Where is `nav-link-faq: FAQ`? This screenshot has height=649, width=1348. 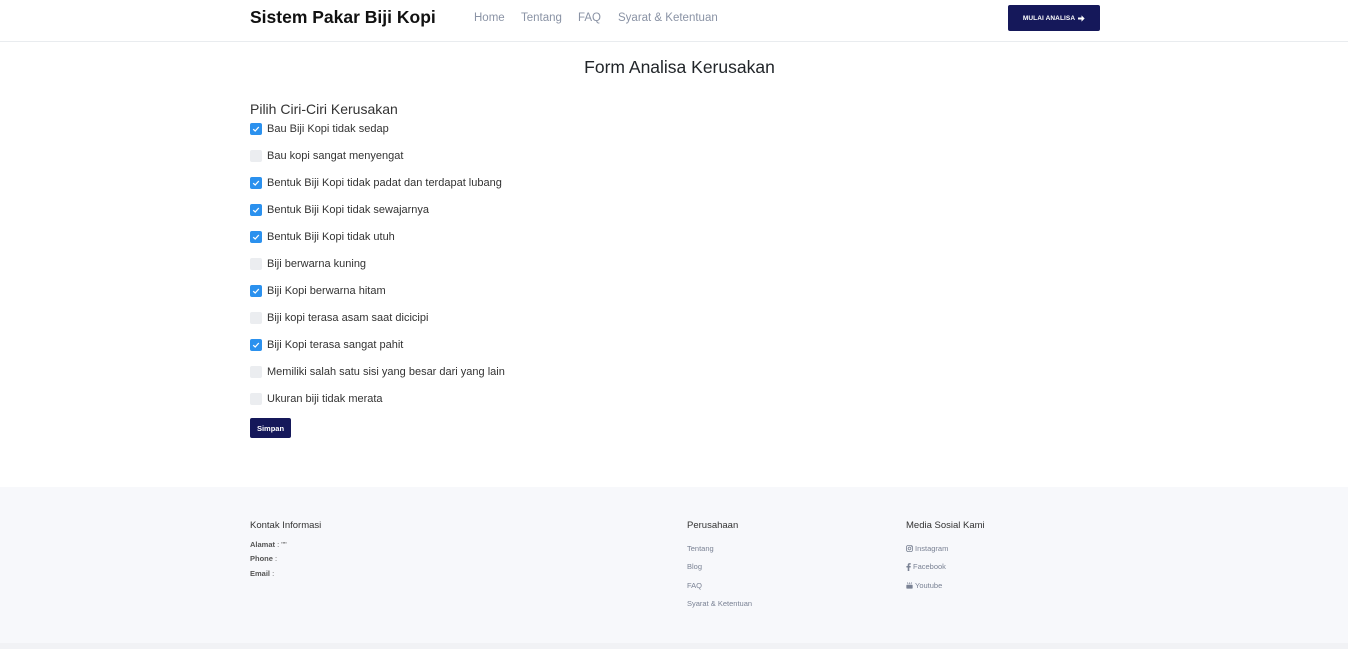 nav-link-faq: FAQ is located at coordinates (589, 18).